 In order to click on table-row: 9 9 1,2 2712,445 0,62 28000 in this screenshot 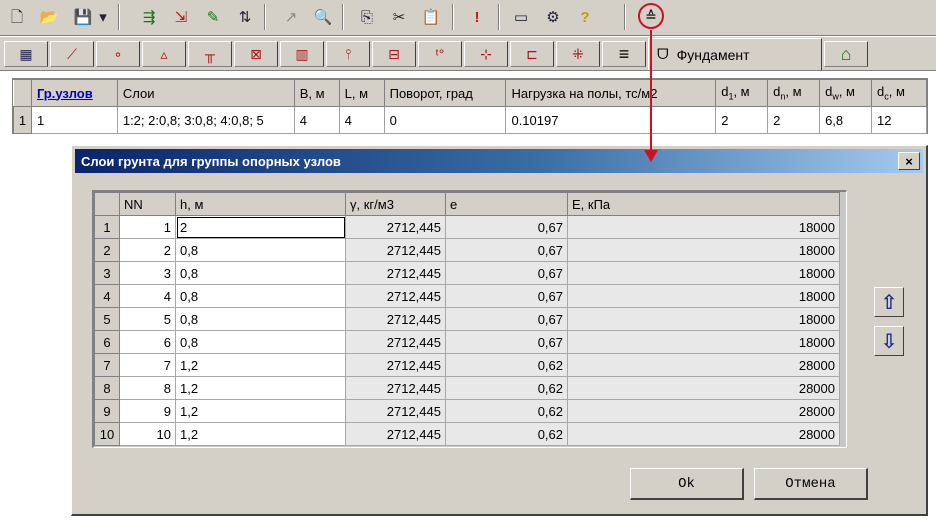, I will do `click(467, 411)`.